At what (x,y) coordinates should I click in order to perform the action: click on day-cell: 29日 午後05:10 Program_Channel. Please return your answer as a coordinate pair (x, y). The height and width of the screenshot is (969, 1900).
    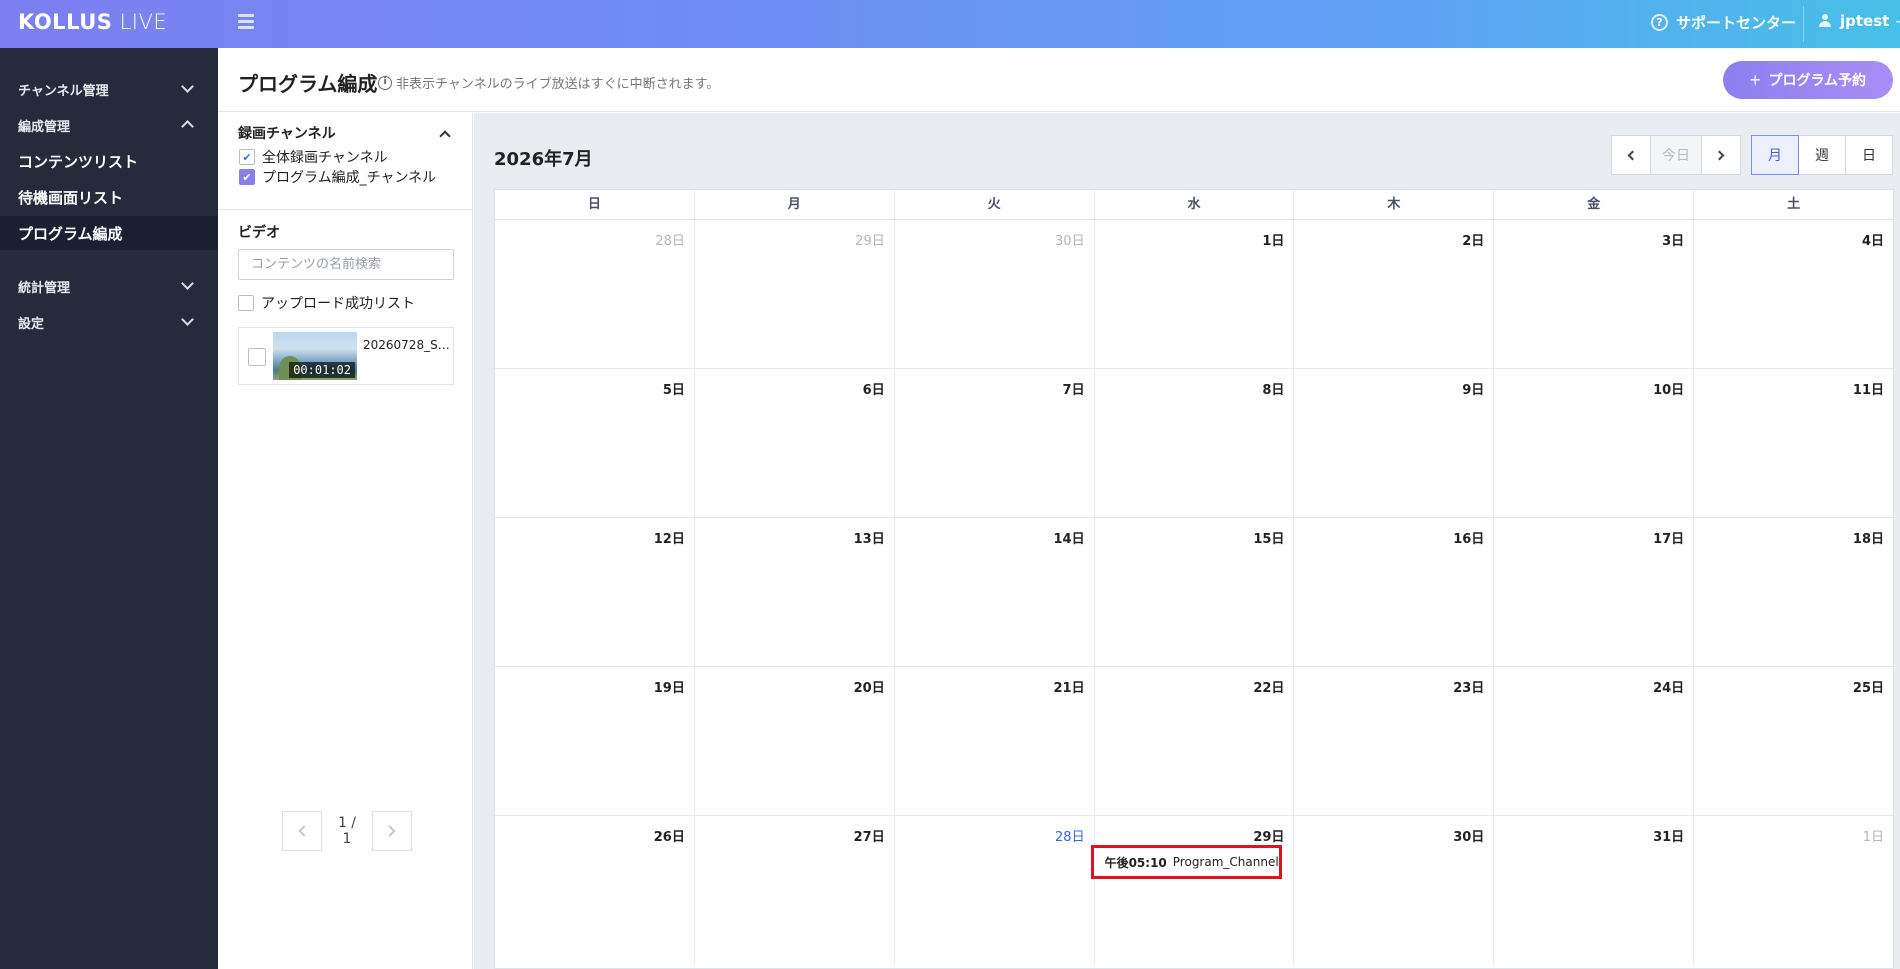
    Looking at the image, I should click on (1192, 890).